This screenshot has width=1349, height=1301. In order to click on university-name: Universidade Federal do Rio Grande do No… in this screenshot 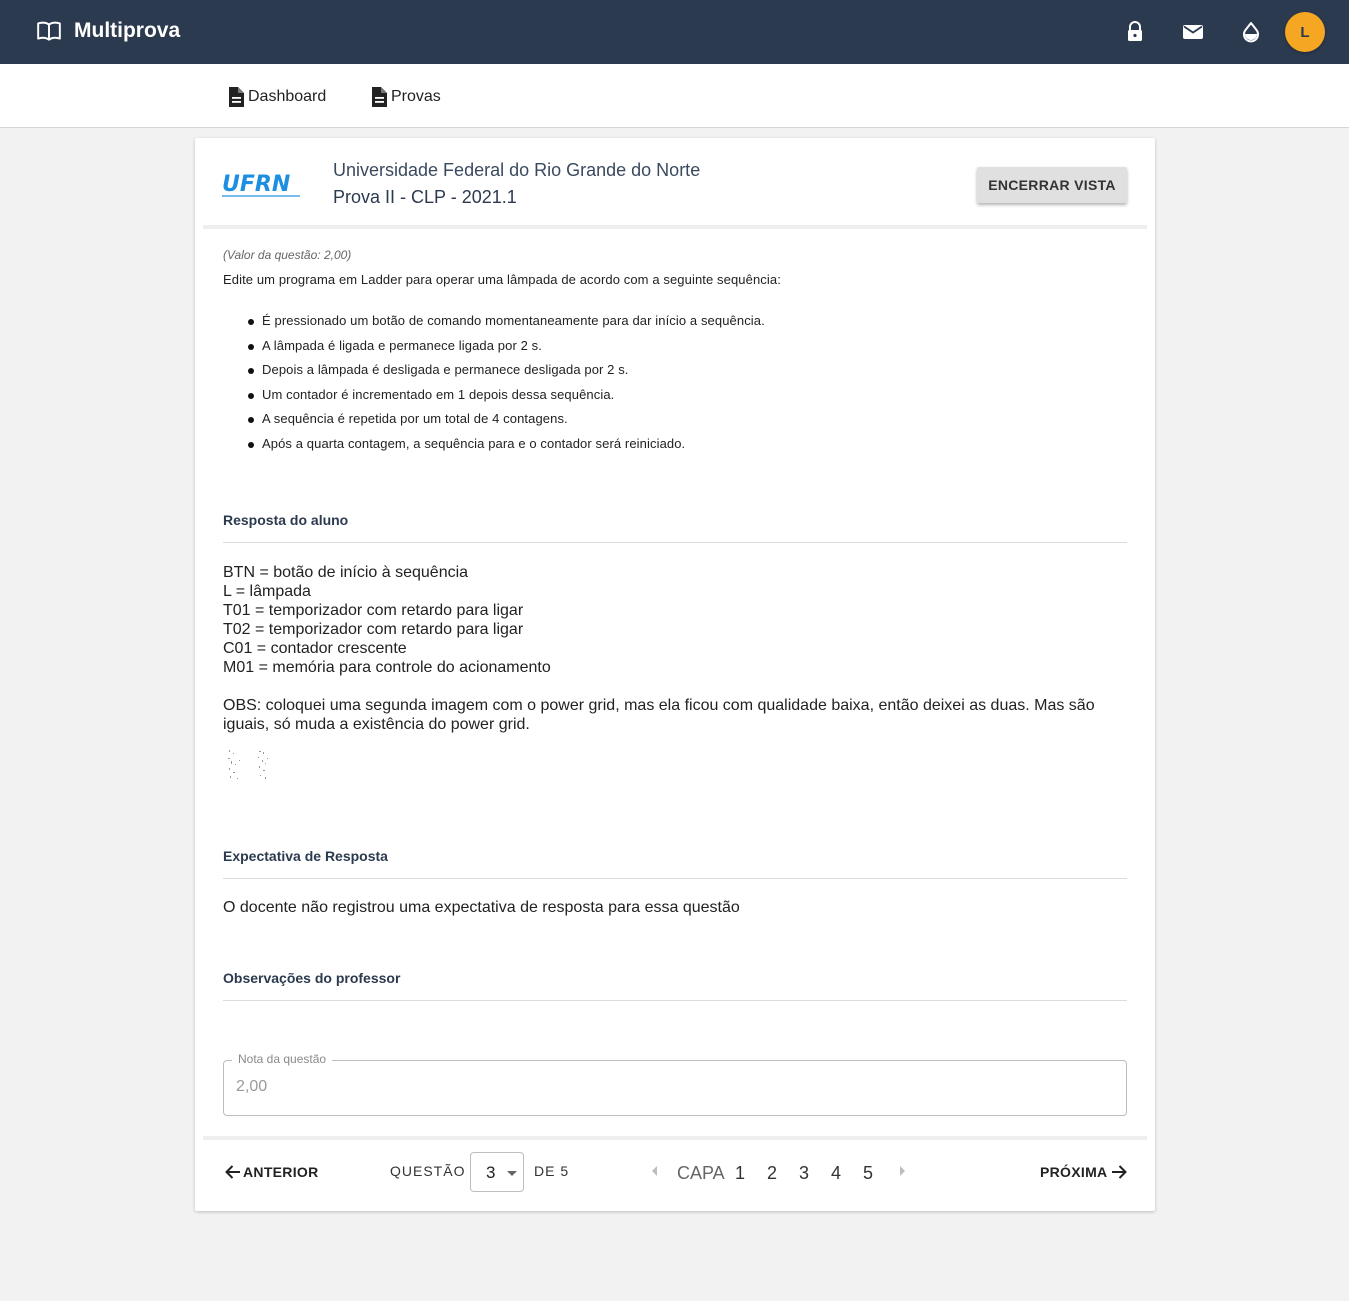, I will do `click(517, 170)`.